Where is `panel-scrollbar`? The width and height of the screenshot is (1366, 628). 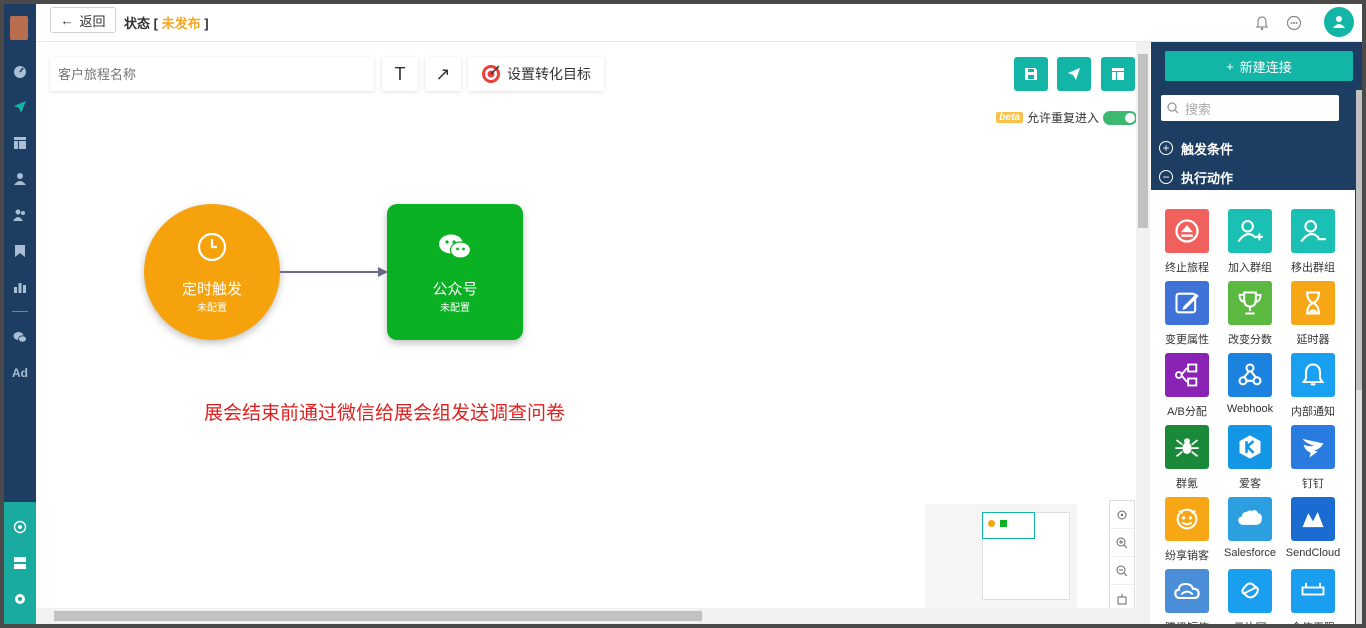 panel-scrollbar is located at coordinates (1359, 357).